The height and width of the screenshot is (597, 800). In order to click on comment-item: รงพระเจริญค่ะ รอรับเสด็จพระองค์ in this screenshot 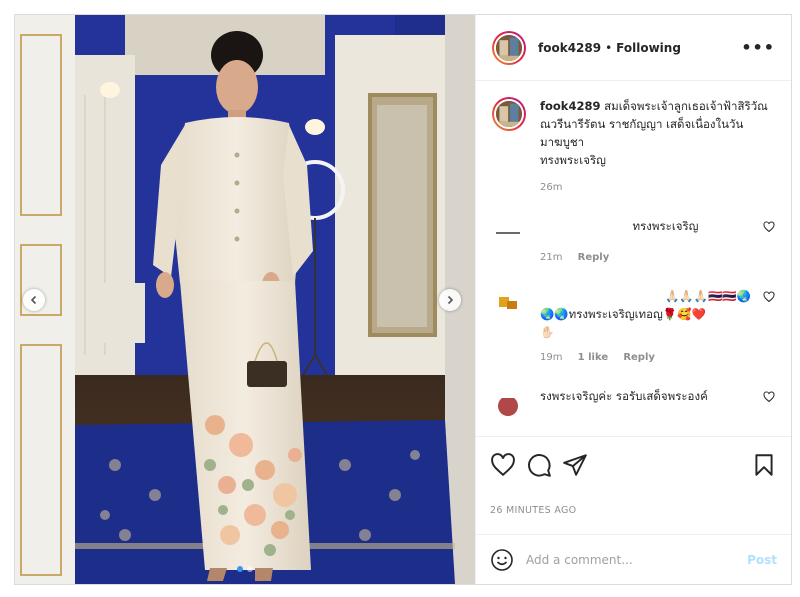, I will do `click(633, 403)`.